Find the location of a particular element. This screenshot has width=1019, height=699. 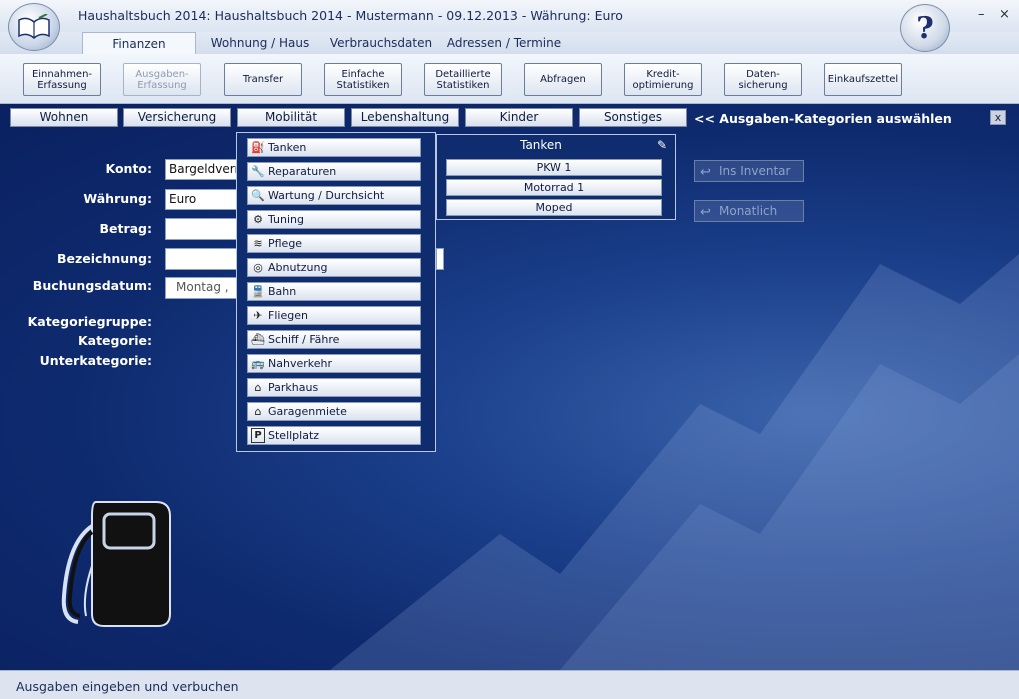

minimize-button: – is located at coordinates (981, 14).